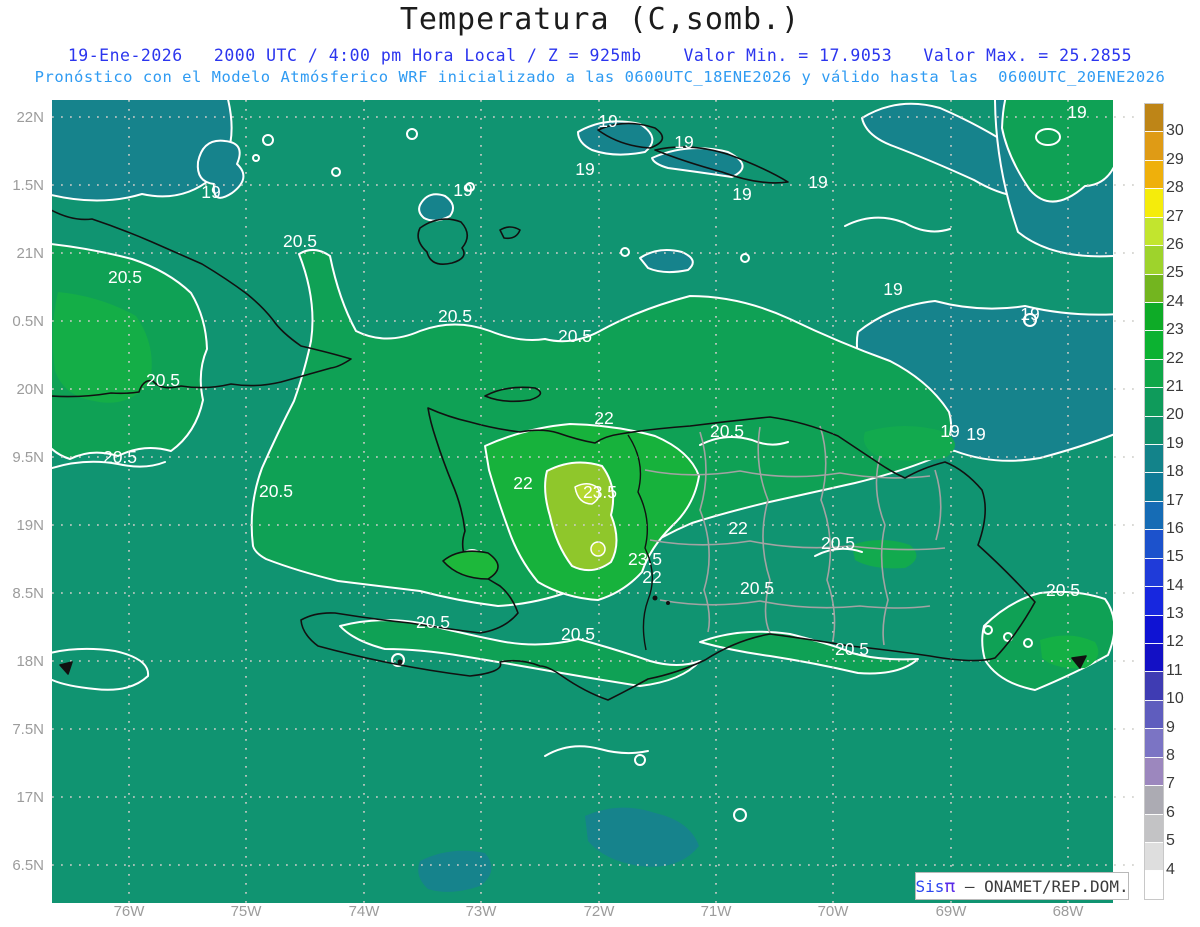  I want to click on branding-box: Sis π – ONAMET/REP.DOM., so click(1022, 886).